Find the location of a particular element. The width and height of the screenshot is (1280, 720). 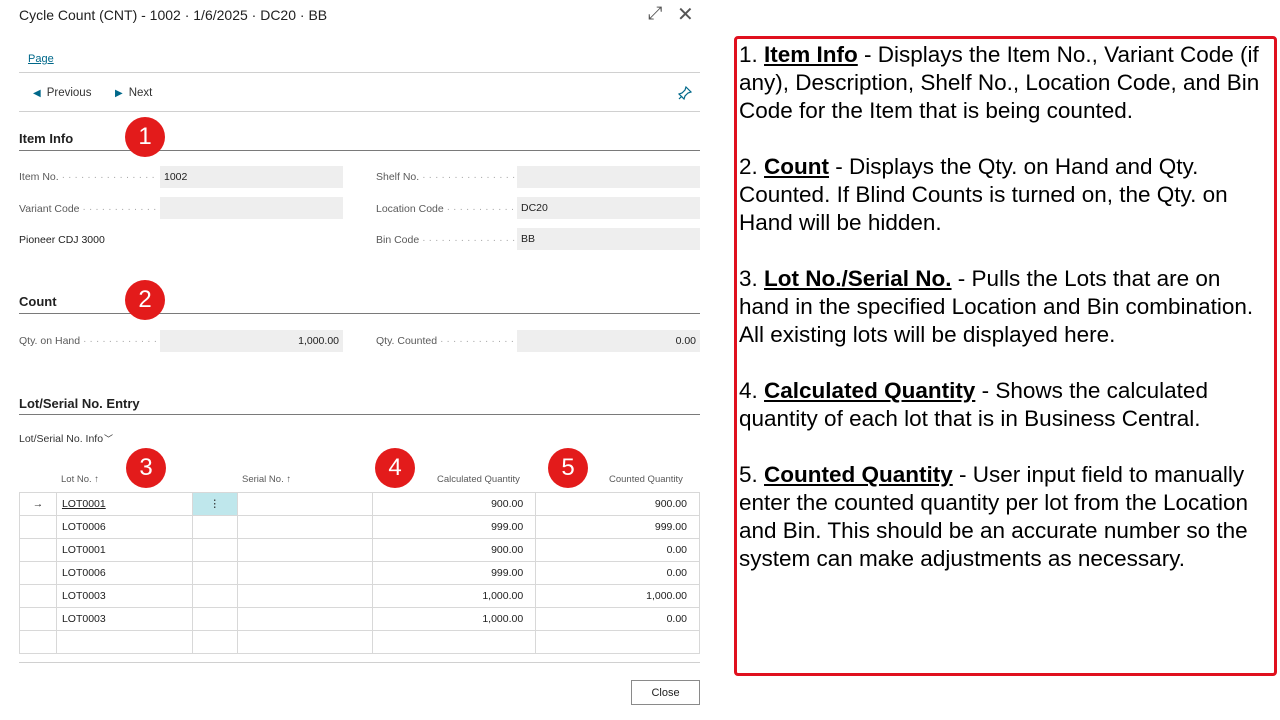

table-row: LOT0006 999.00 0.00 is located at coordinates (359, 573).